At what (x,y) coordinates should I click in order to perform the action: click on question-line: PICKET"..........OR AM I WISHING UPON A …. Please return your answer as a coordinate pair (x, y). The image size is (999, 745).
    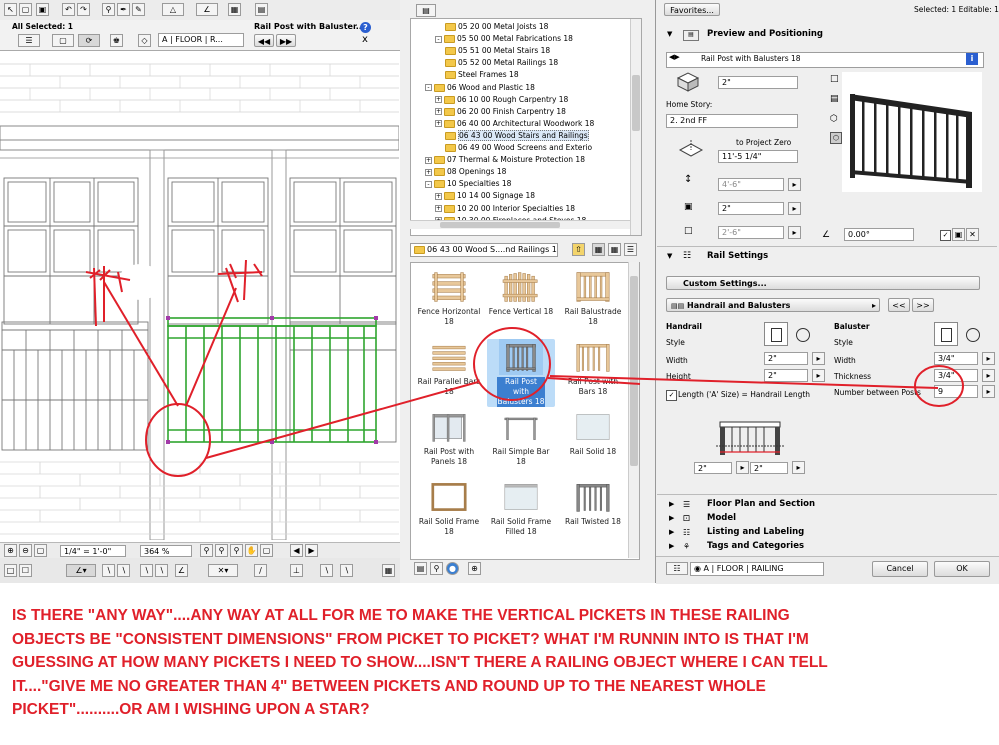
    Looking at the image, I should click on (191, 709).